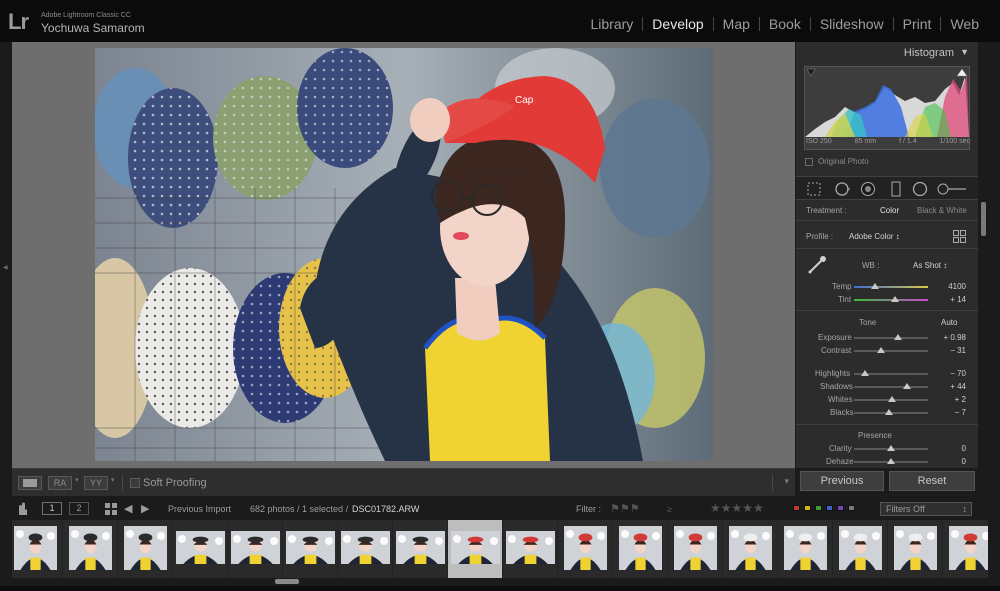 The height and width of the screenshot is (591, 1000). I want to click on whites-value: + 2, so click(948, 399).